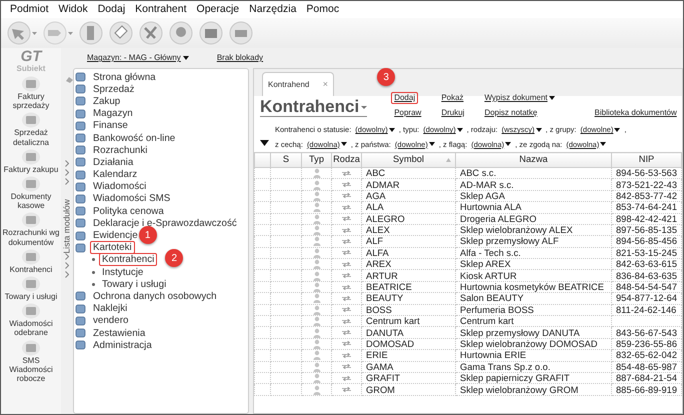 The image size is (684, 415). I want to click on table-cell: ALEGRO, so click(409, 218).